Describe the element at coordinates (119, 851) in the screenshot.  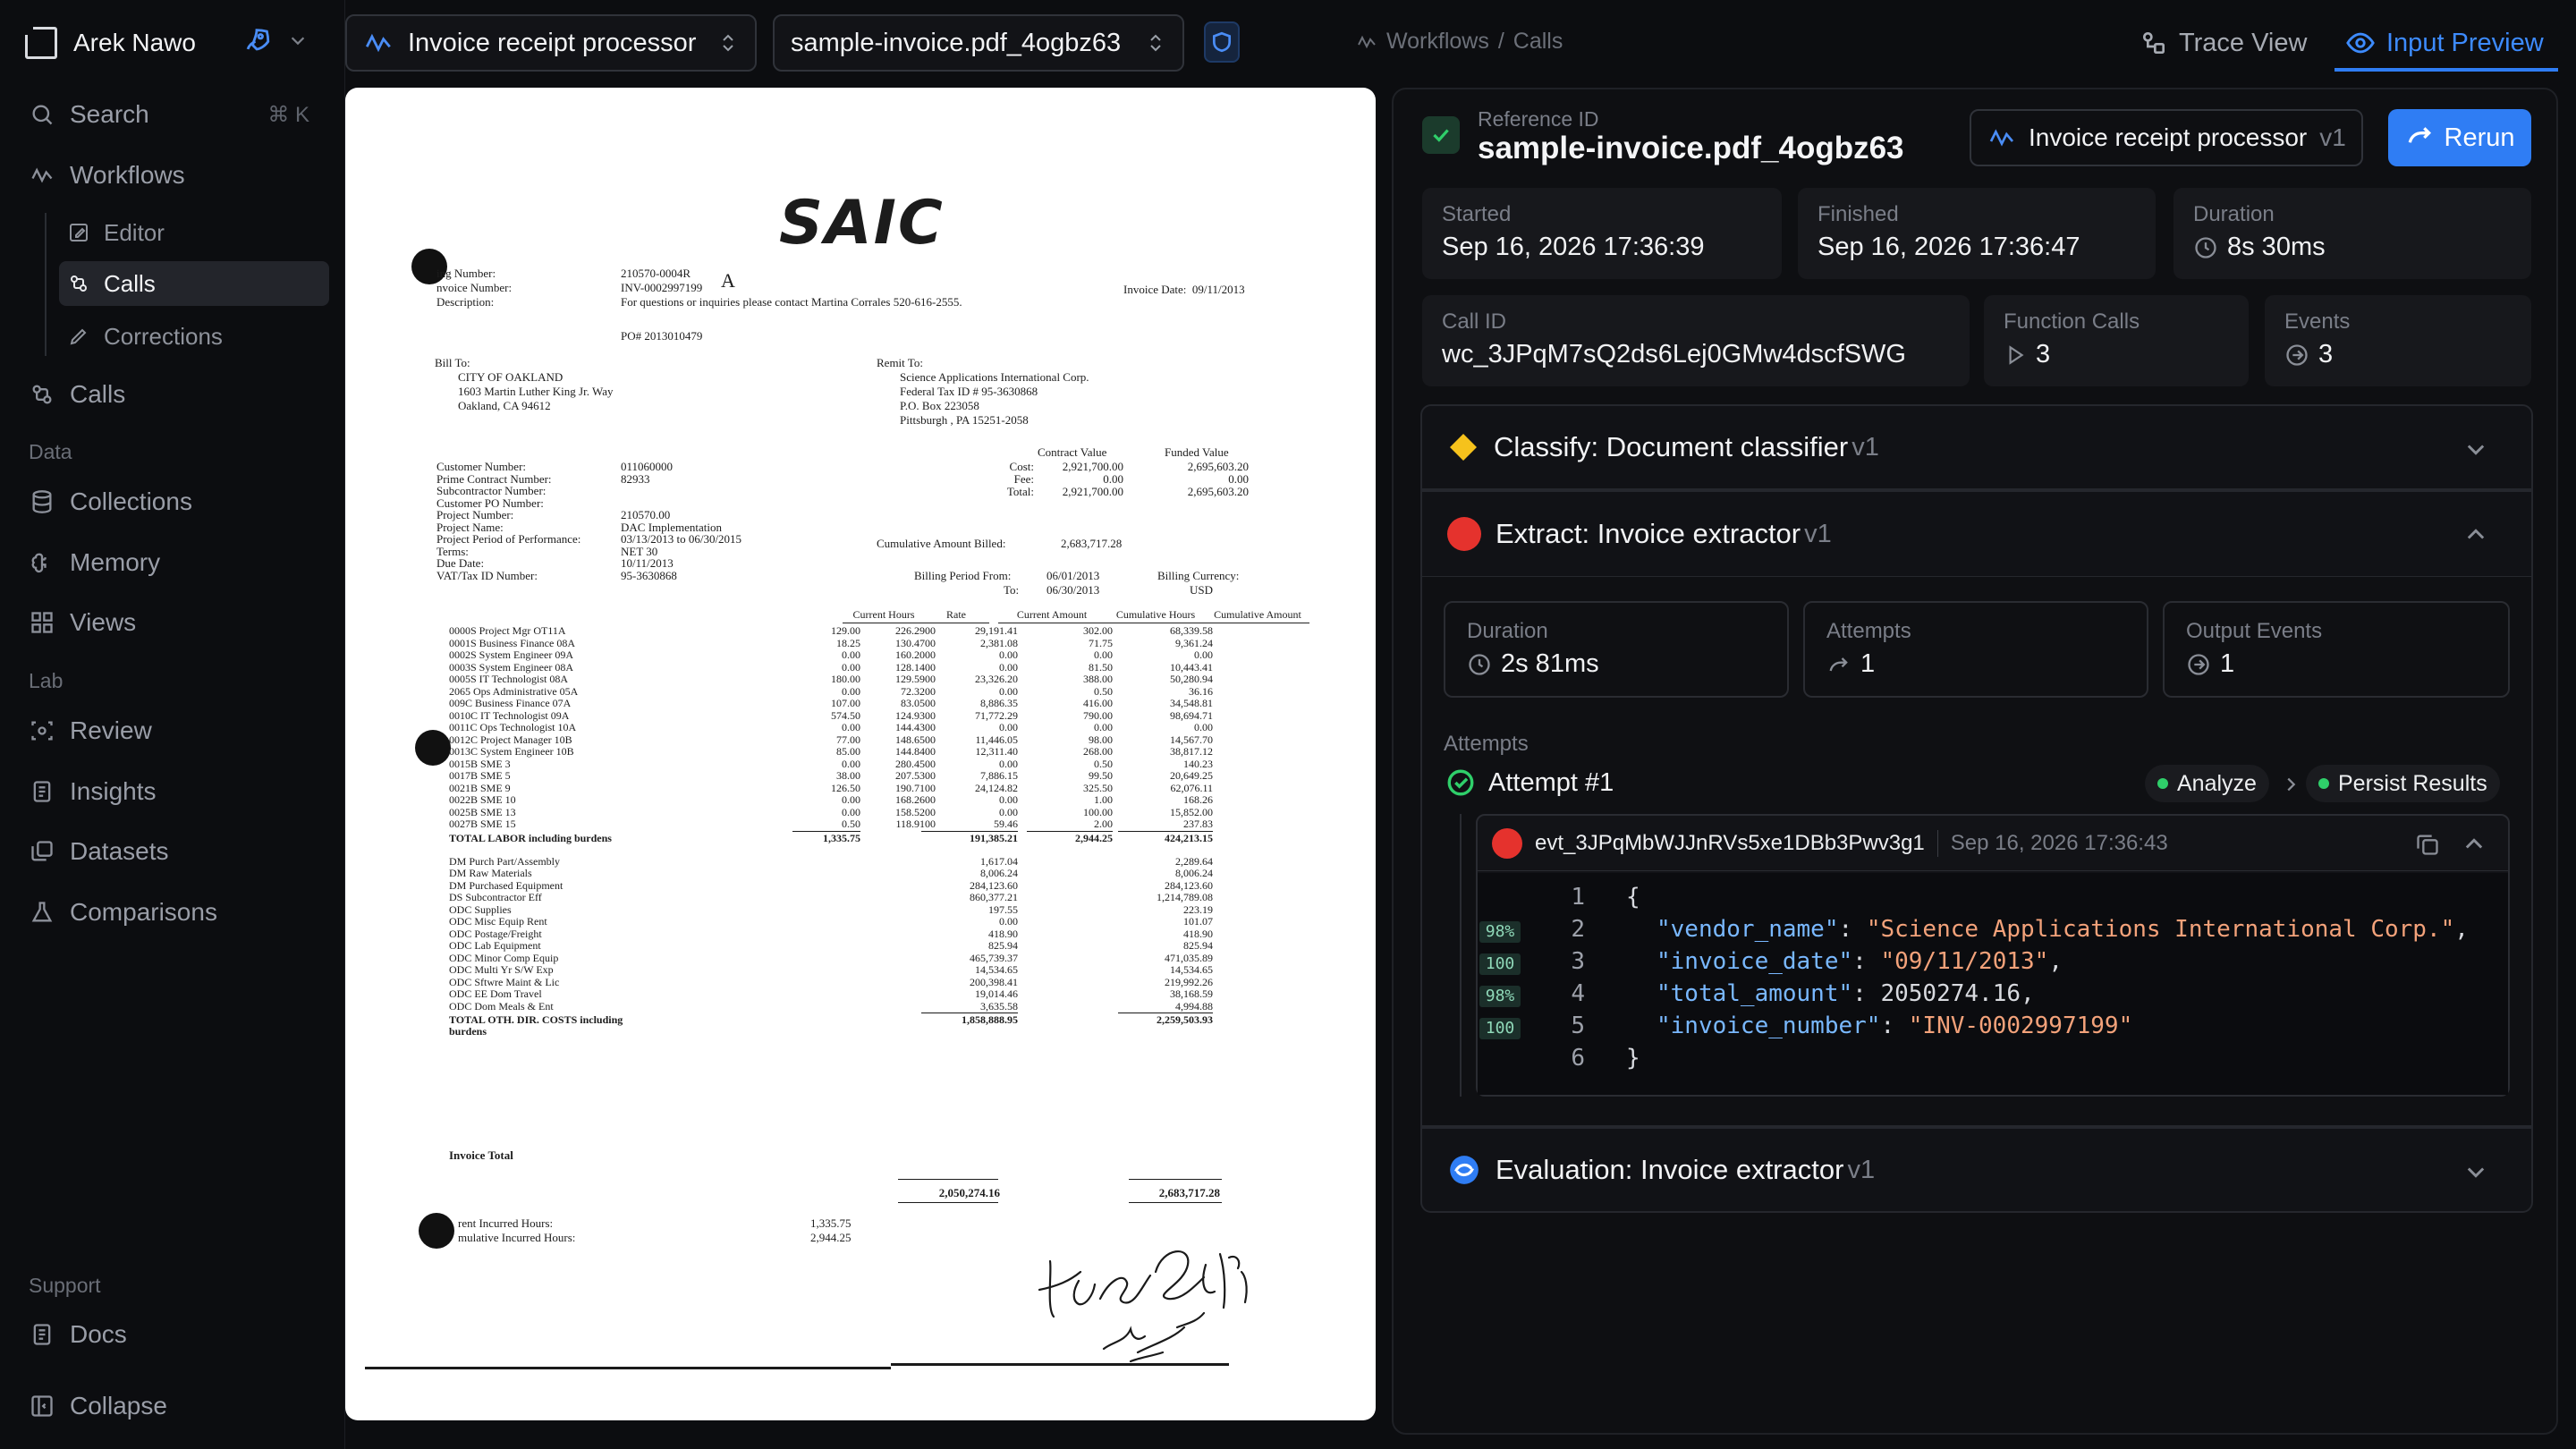
I see `sidebar-item-label: Datasets` at that location.